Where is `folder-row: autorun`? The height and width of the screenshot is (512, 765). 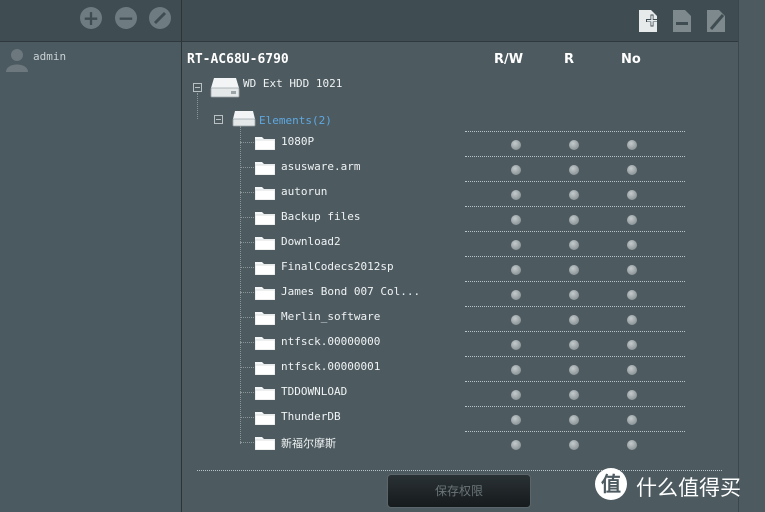
folder-row: autorun is located at coordinates (460, 192).